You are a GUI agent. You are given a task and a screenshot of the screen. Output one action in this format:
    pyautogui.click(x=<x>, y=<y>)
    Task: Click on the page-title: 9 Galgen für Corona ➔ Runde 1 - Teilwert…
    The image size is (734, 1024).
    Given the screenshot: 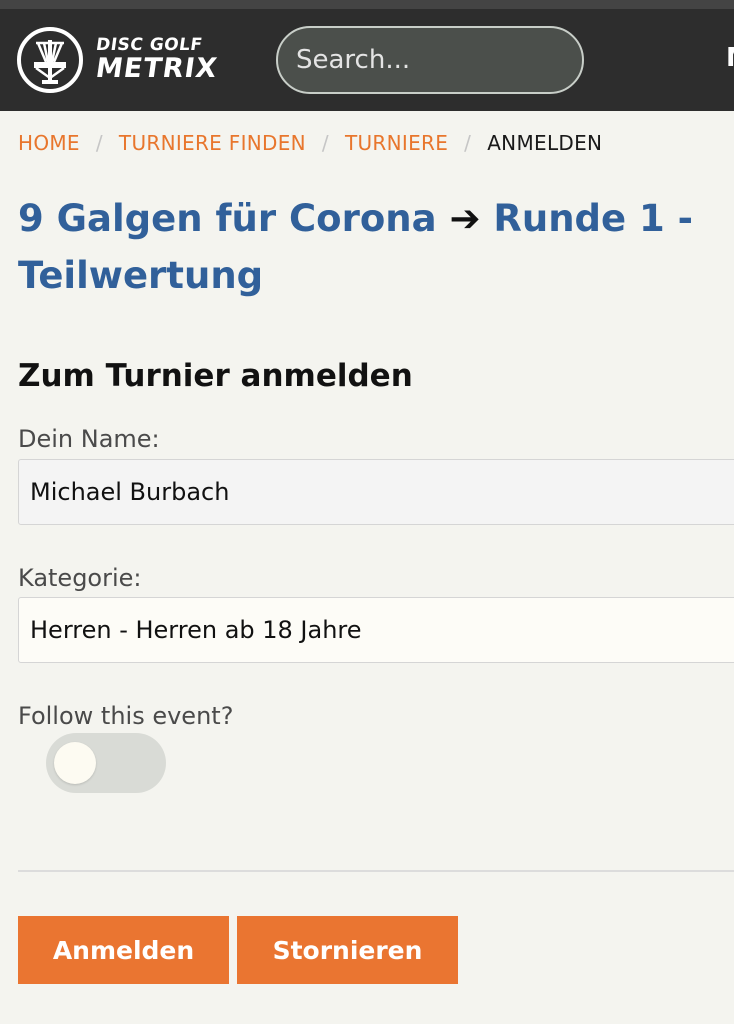 What is the action you would take?
    pyautogui.click(x=368, y=247)
    